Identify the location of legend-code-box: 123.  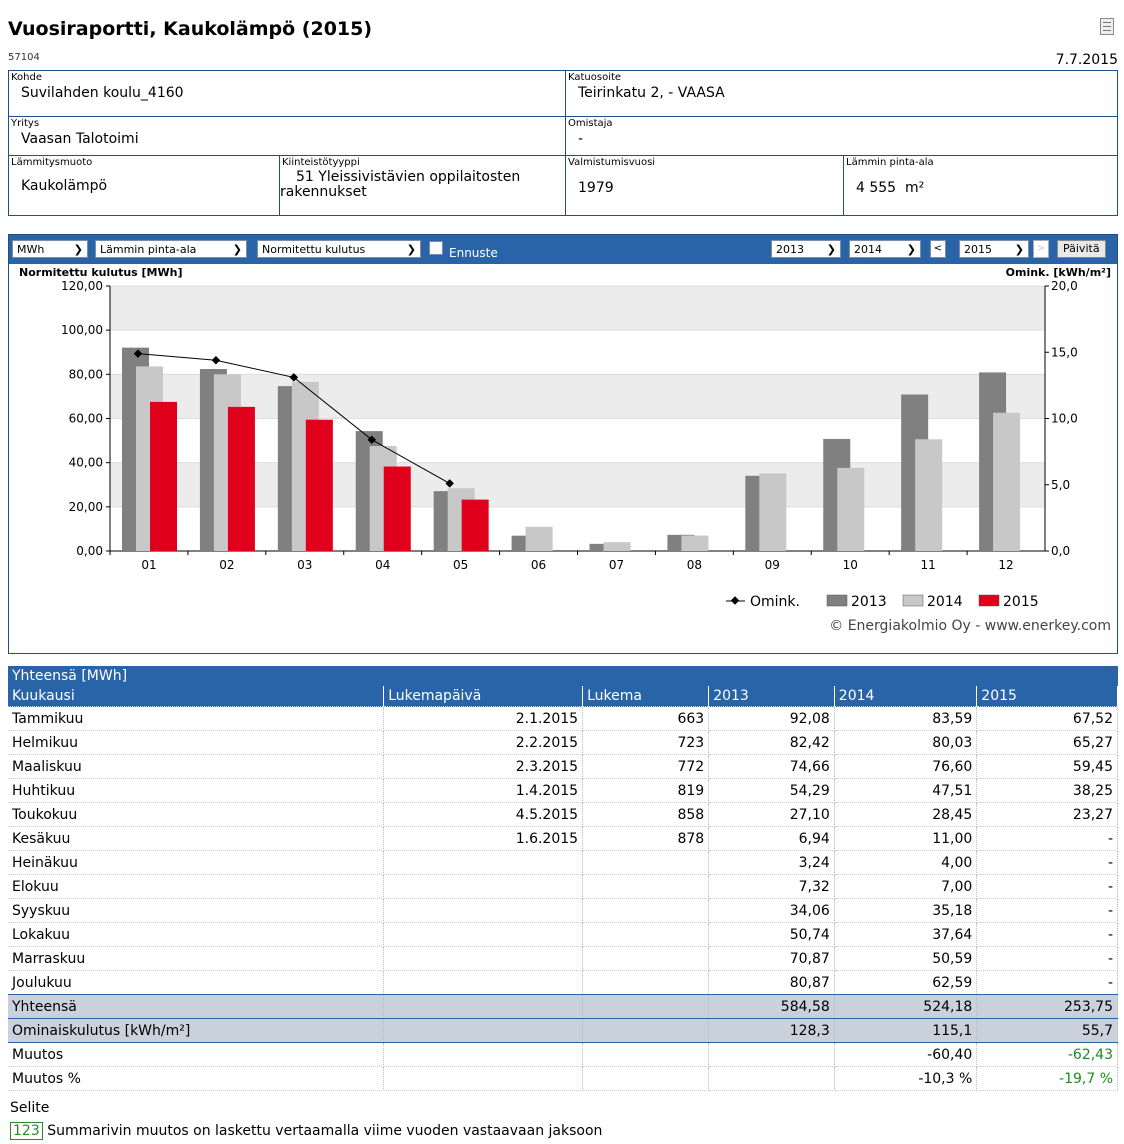
(26, 1131).